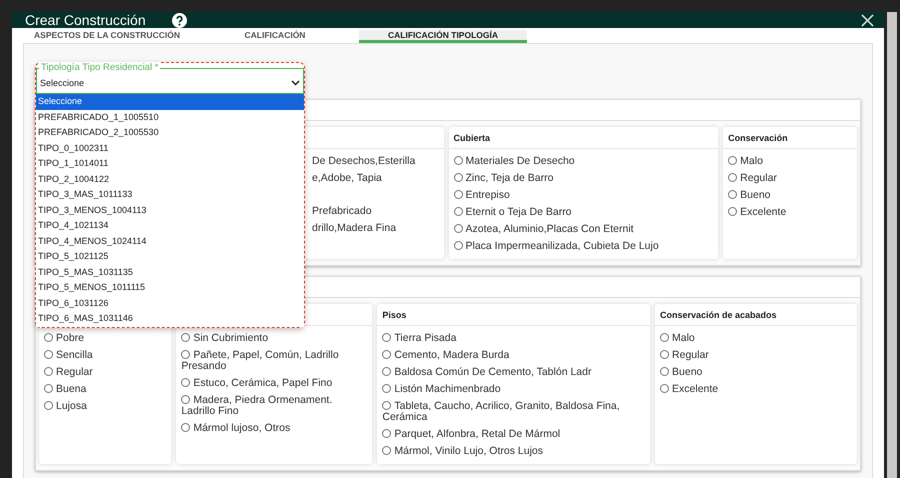  Describe the element at coordinates (394, 315) in the screenshot. I see `card-title: Pisos` at that location.